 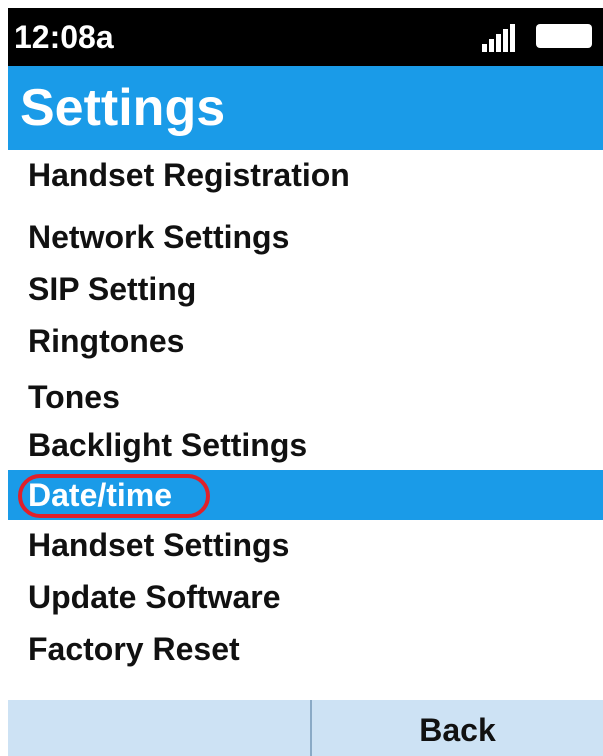 What do you see at coordinates (134, 649) in the screenshot?
I see `menu-item-label: Factory Reset` at bounding box center [134, 649].